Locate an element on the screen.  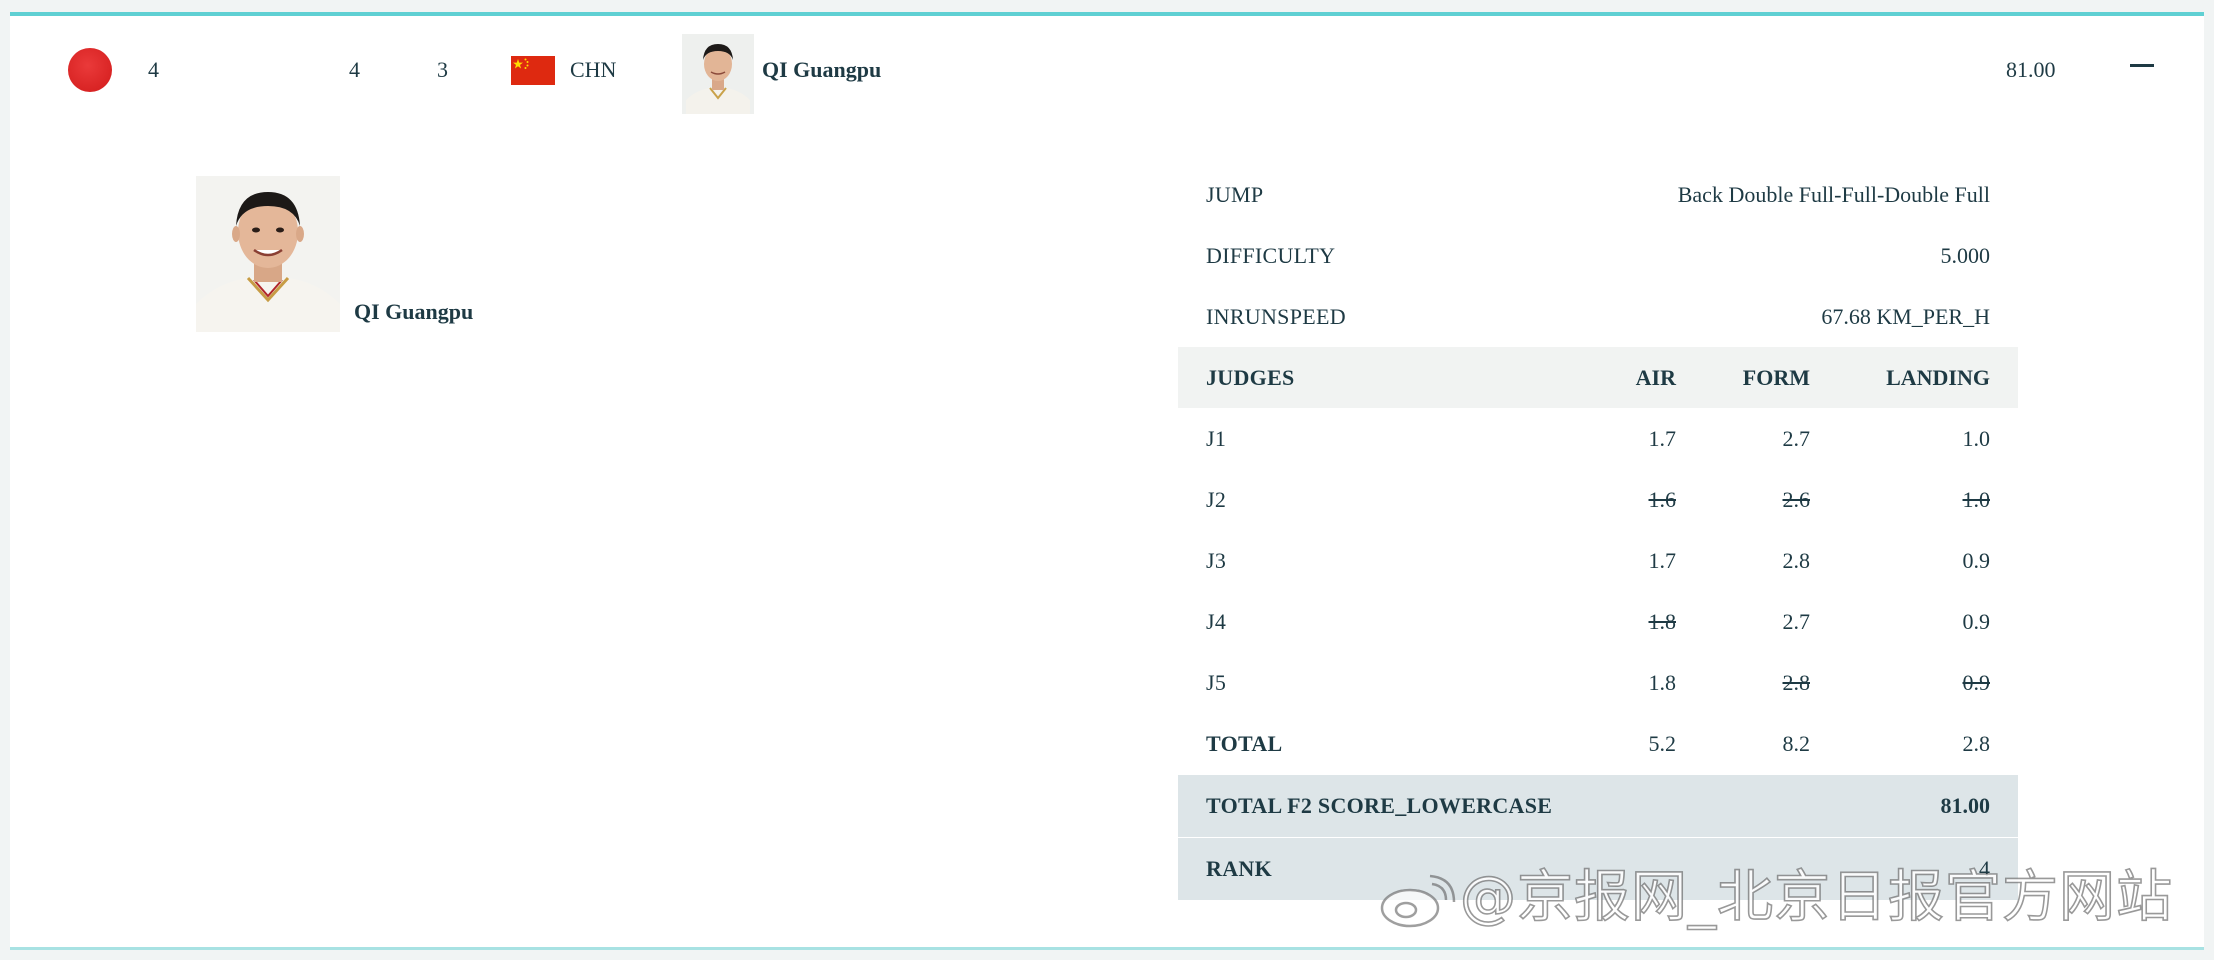
athlete-photo is located at coordinates (268, 254).